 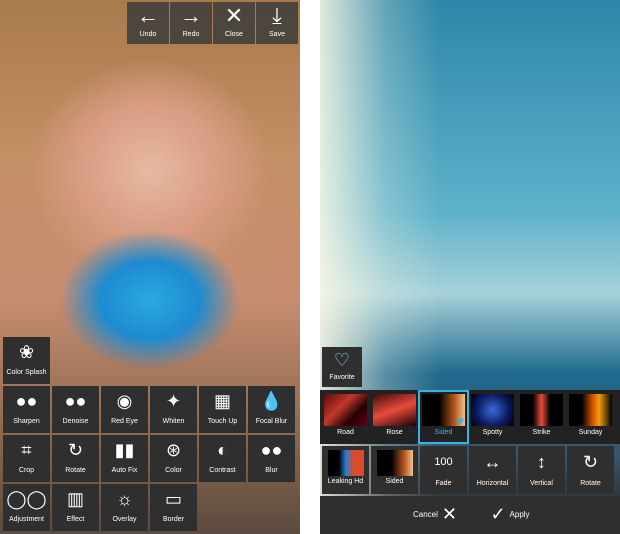 What do you see at coordinates (470, 515) in the screenshot?
I see `action-bar` at bounding box center [470, 515].